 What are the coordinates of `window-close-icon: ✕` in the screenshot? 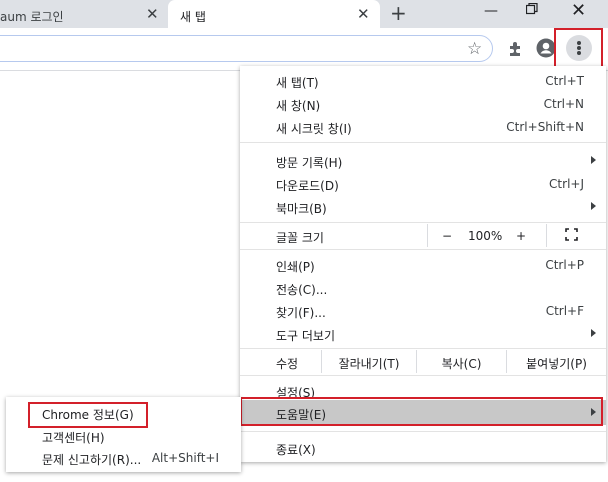 It's located at (578, 10).